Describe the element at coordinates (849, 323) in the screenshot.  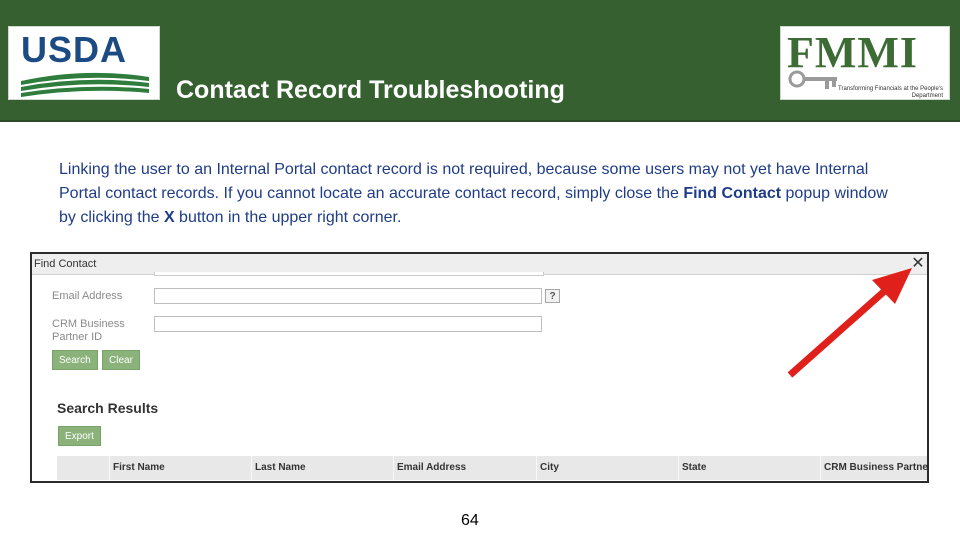
I see `red-arrow-annotation` at that location.